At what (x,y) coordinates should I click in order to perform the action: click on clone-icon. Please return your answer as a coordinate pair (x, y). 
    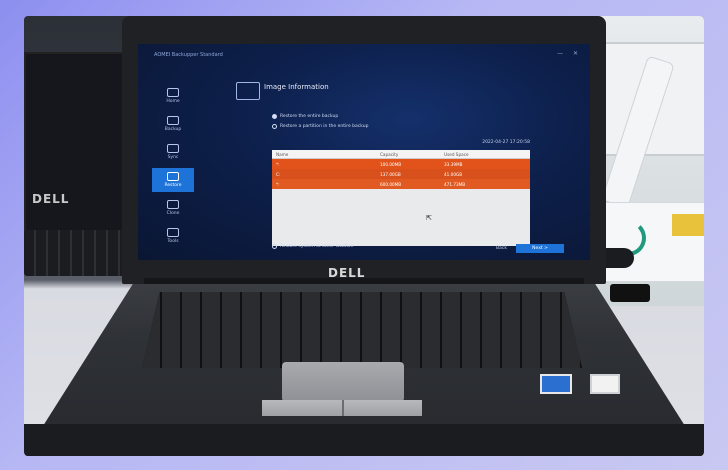
    Looking at the image, I should click on (173, 204).